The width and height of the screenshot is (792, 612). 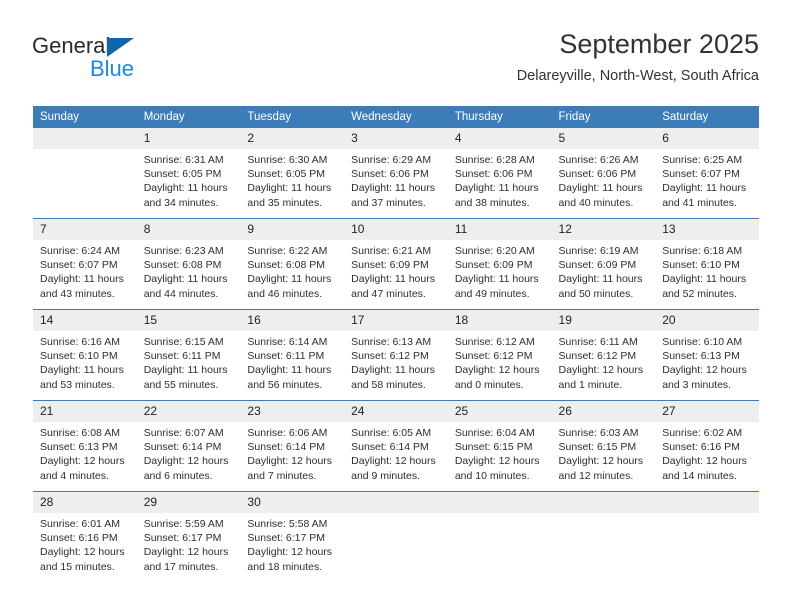 What do you see at coordinates (85, 117) in the screenshot?
I see `weekday-header-sunday: Sunday` at bounding box center [85, 117].